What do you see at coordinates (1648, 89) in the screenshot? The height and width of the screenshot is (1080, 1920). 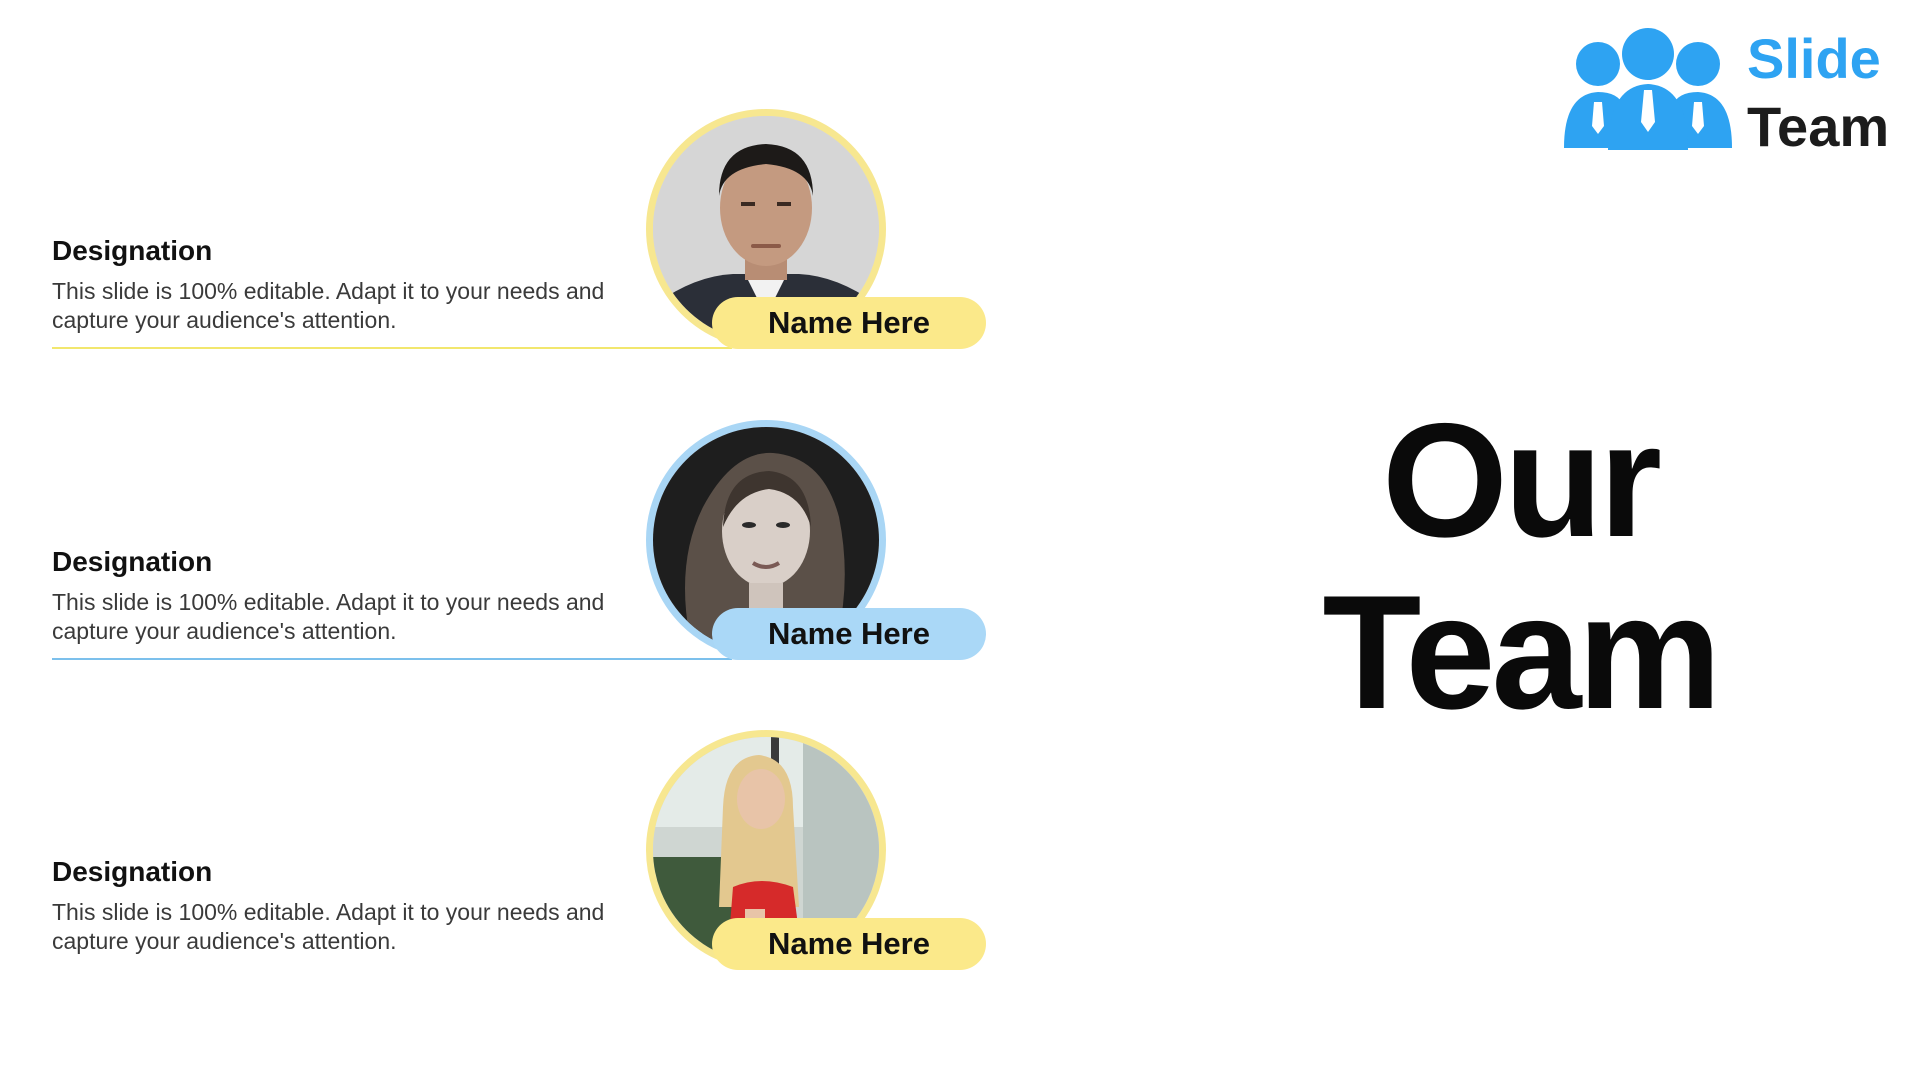 I see `team-people-icon` at bounding box center [1648, 89].